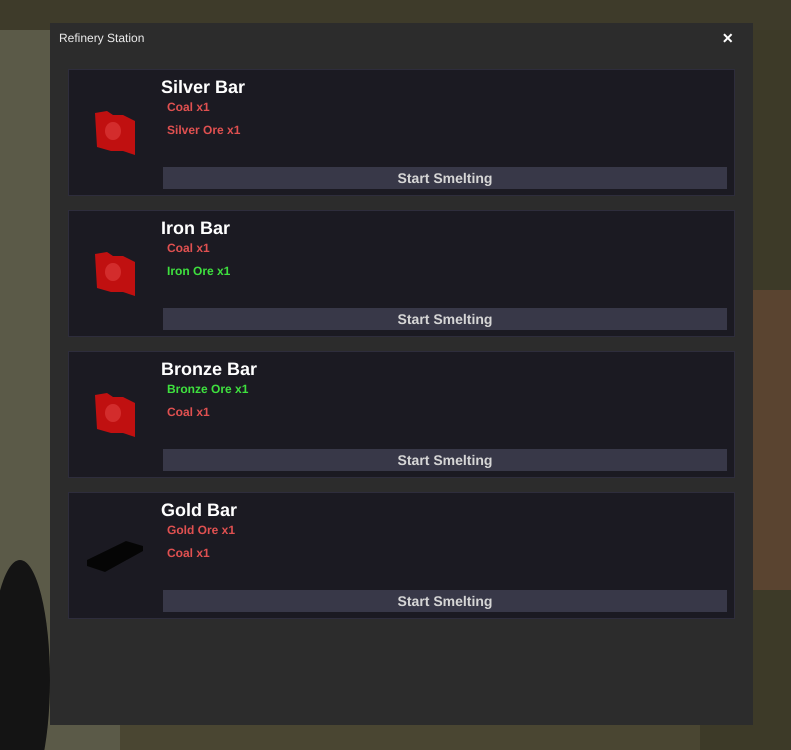 This screenshot has width=791, height=750. I want to click on ingredient-requirement: Iron Ore x1, so click(199, 271).